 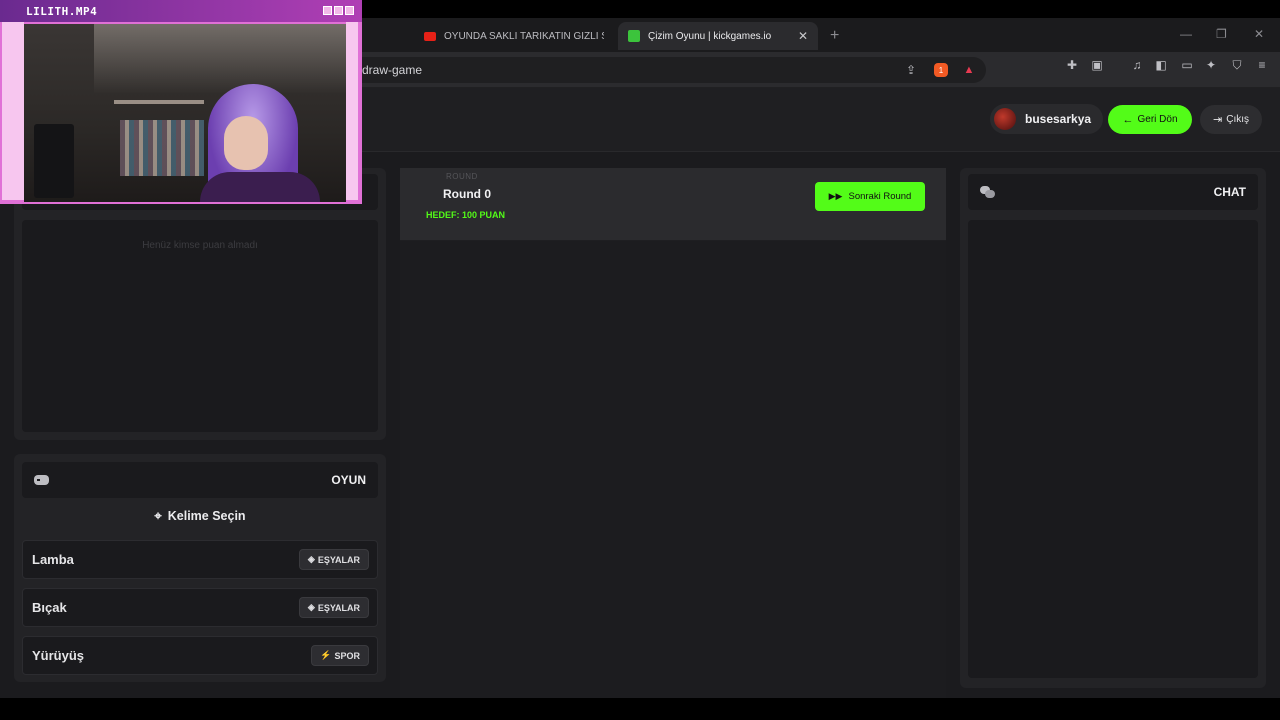 What do you see at coordinates (200, 326) in the screenshot?
I see `scoreboard-list: Henüz kimse puan almadı` at bounding box center [200, 326].